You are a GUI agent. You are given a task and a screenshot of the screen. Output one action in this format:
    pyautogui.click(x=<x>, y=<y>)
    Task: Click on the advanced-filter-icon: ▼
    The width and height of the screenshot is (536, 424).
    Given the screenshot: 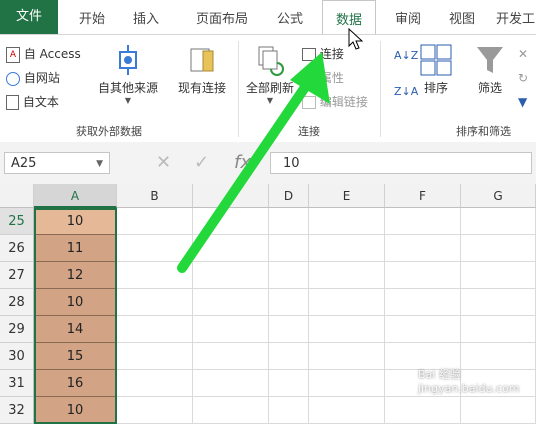 What is the action you would take?
    pyautogui.click(x=522, y=102)
    